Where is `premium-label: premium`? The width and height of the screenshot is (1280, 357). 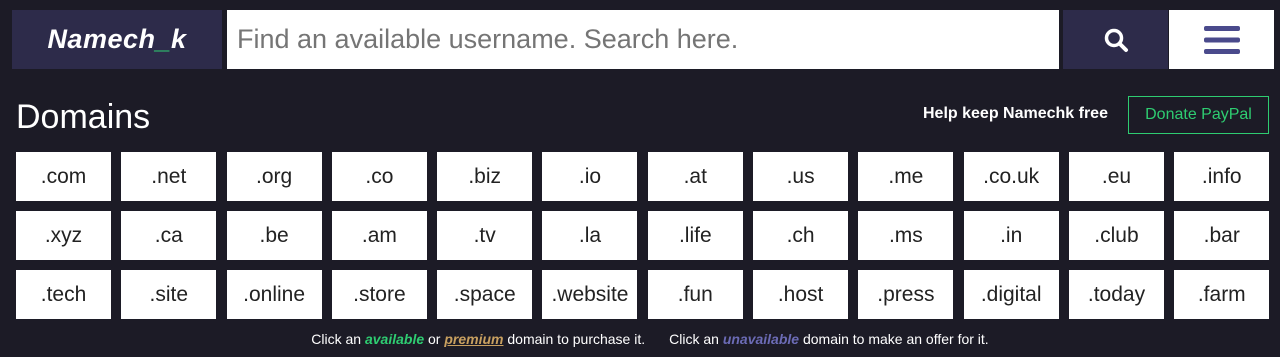
premium-label: premium is located at coordinates (474, 339).